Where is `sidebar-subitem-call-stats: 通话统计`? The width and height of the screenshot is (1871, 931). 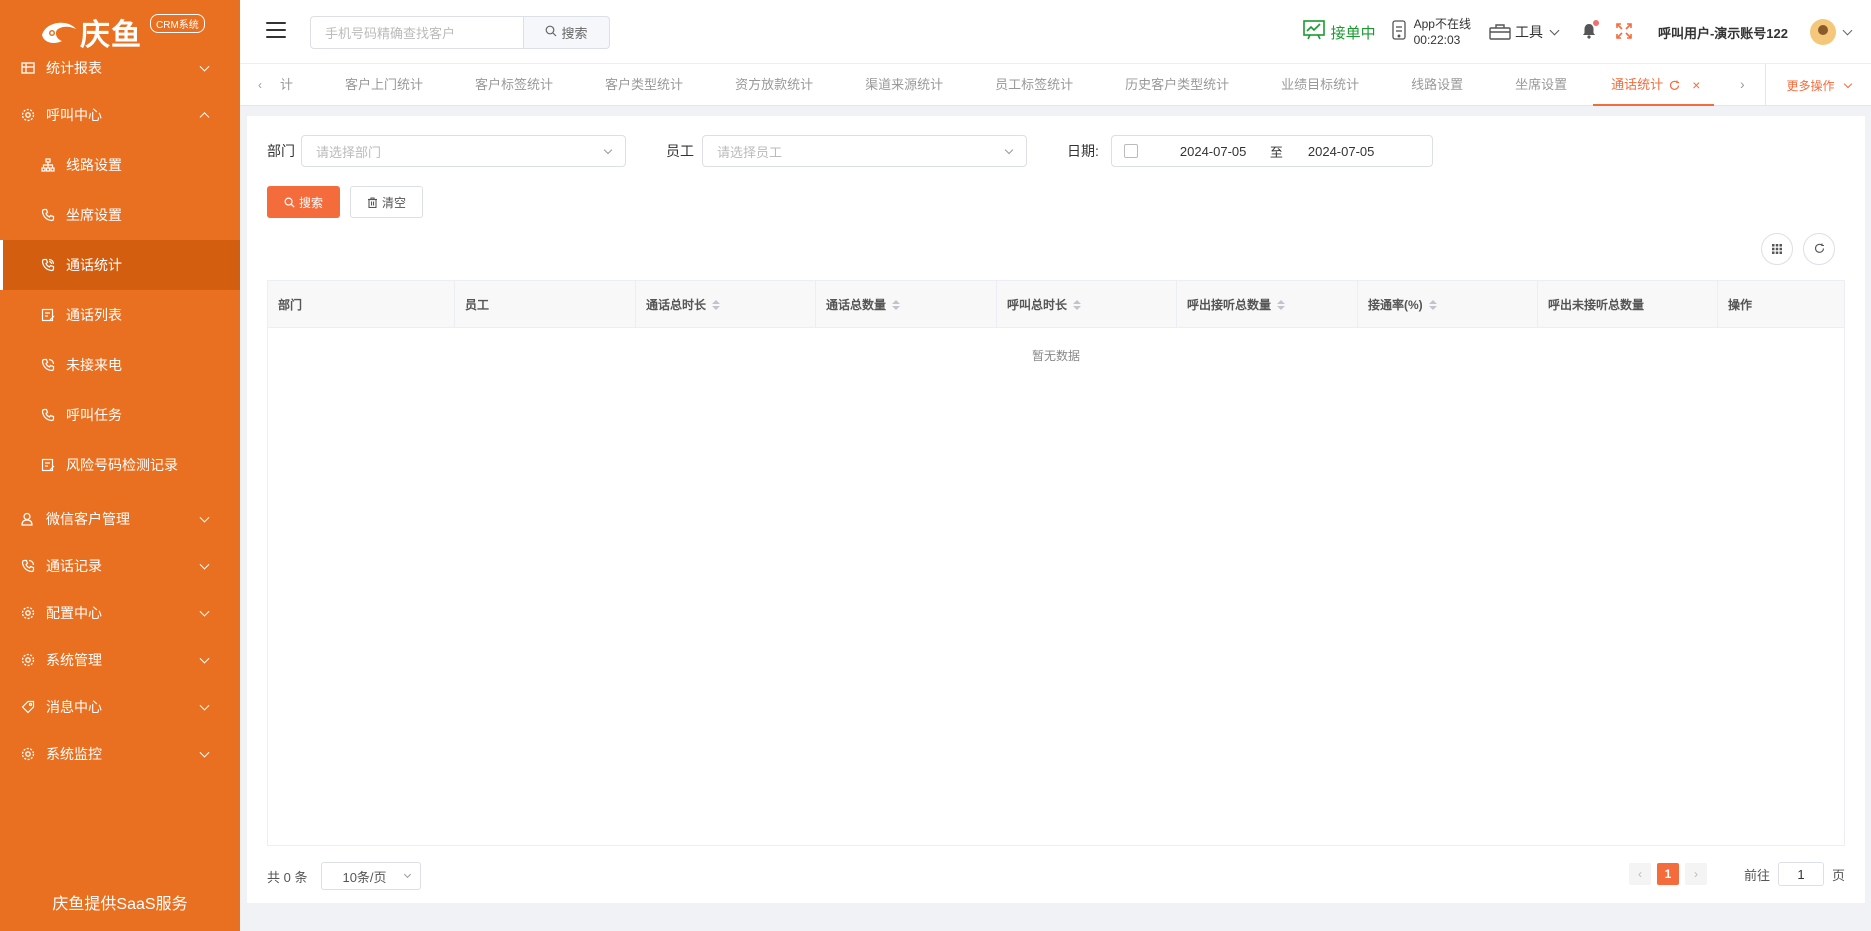
sidebar-subitem-call-stats: 通话统计 is located at coordinates (120, 265).